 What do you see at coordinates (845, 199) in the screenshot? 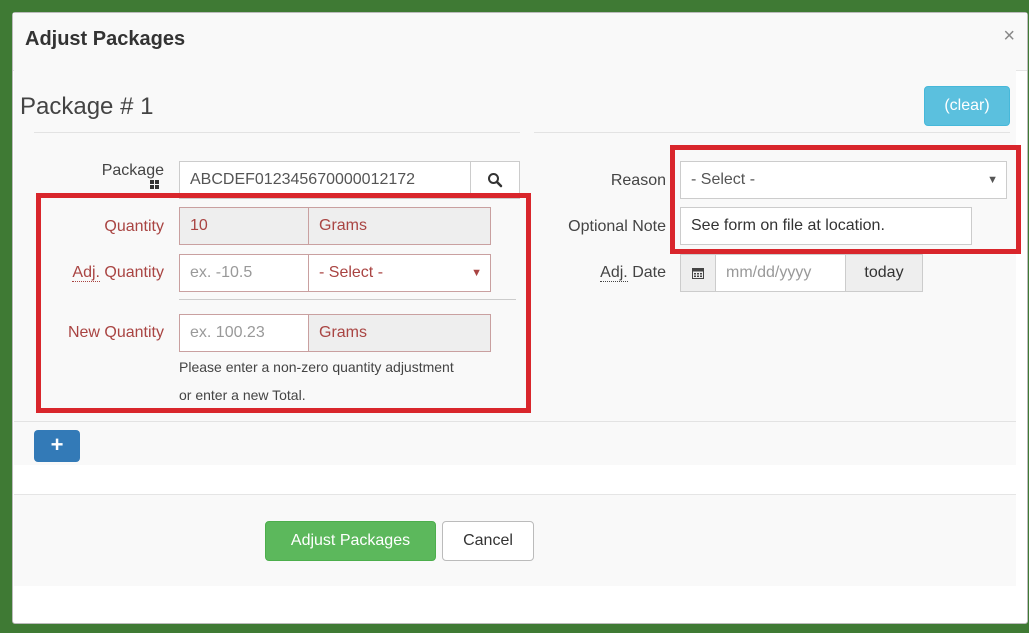
I see `reason-note-highlight-box` at bounding box center [845, 199].